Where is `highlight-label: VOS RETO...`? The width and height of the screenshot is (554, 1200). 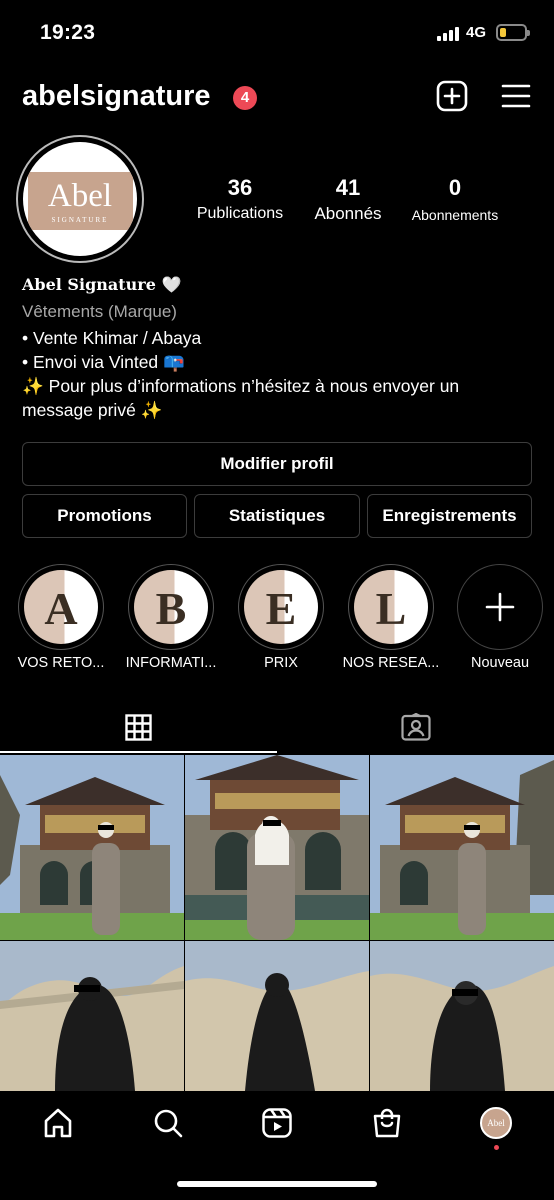
highlight-label: VOS RETO... is located at coordinates (61, 663).